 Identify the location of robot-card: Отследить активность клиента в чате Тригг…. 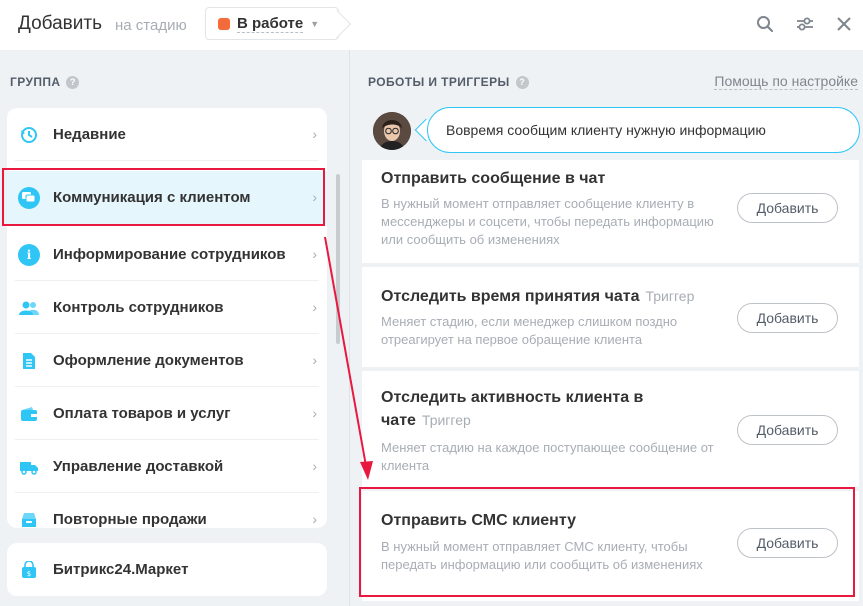
(610, 429).